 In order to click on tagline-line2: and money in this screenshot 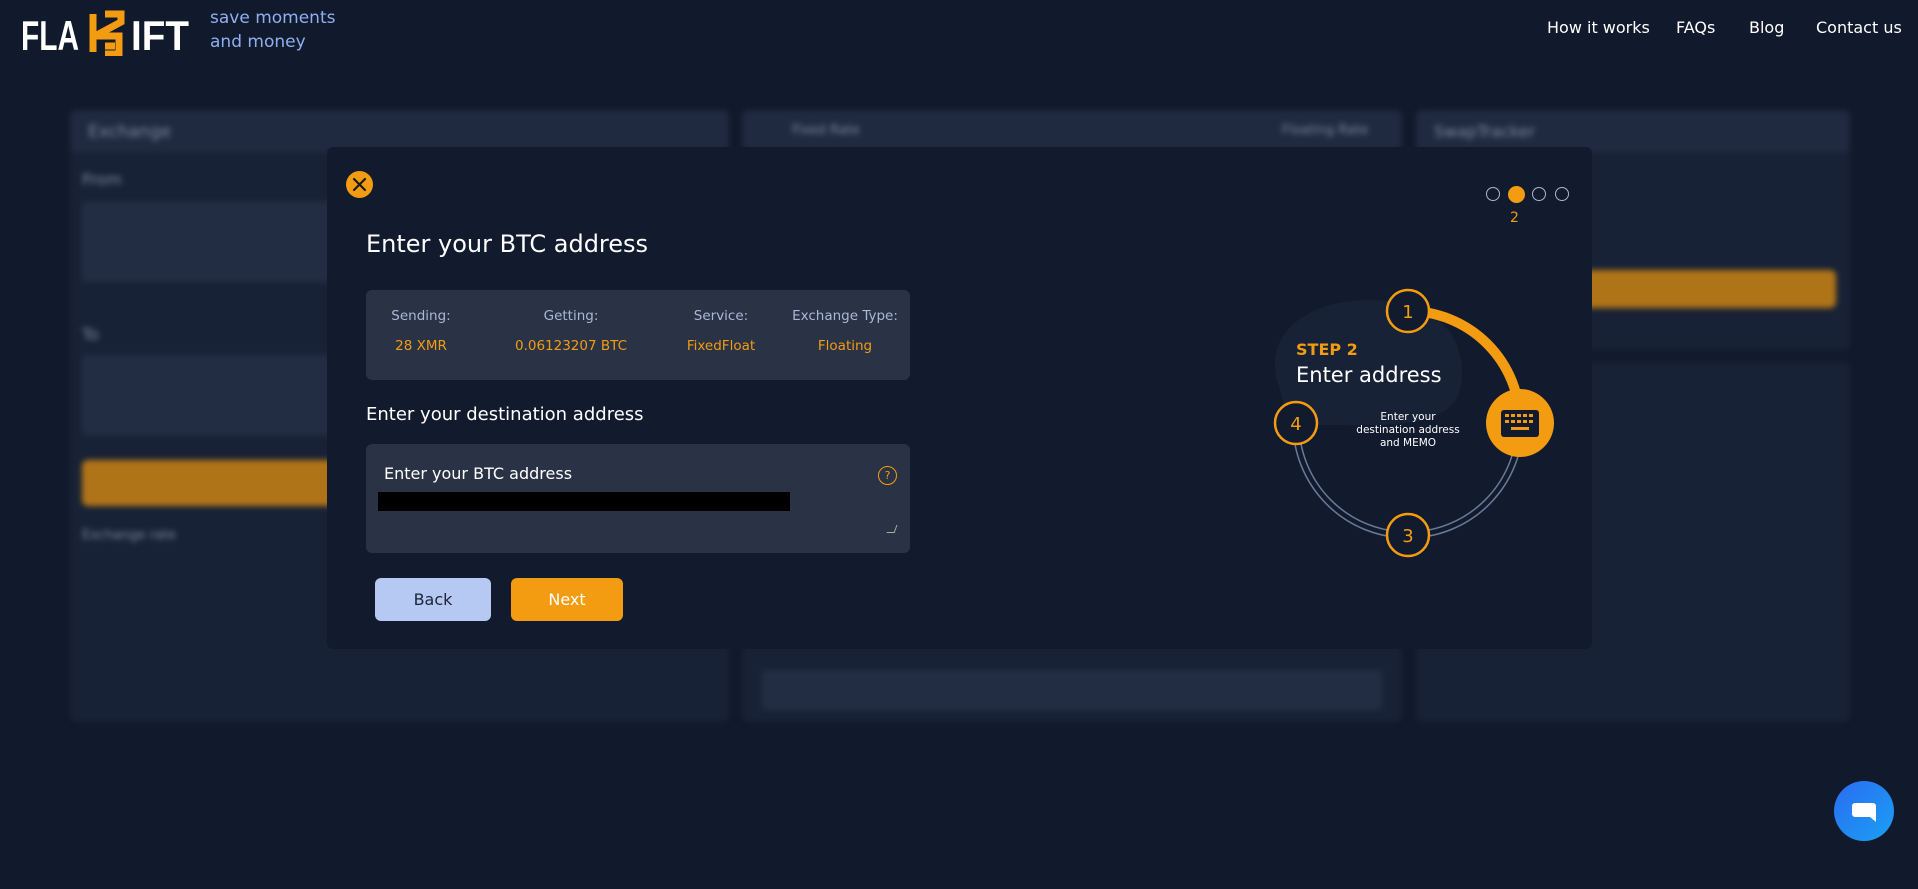, I will do `click(258, 42)`.